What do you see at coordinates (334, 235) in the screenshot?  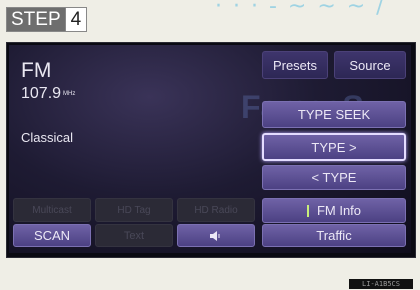 I see `traffic-button: Traffic` at bounding box center [334, 235].